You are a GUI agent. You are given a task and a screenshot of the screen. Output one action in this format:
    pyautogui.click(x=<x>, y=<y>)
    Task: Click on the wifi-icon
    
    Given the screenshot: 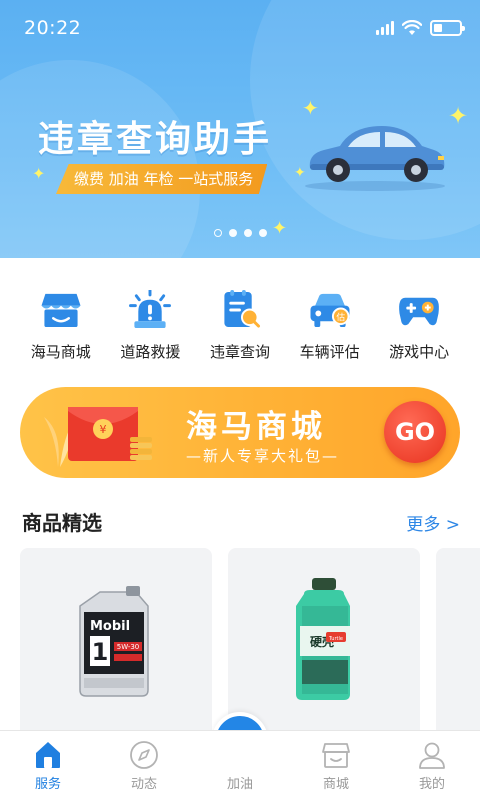 What is the action you would take?
    pyautogui.click(x=412, y=27)
    